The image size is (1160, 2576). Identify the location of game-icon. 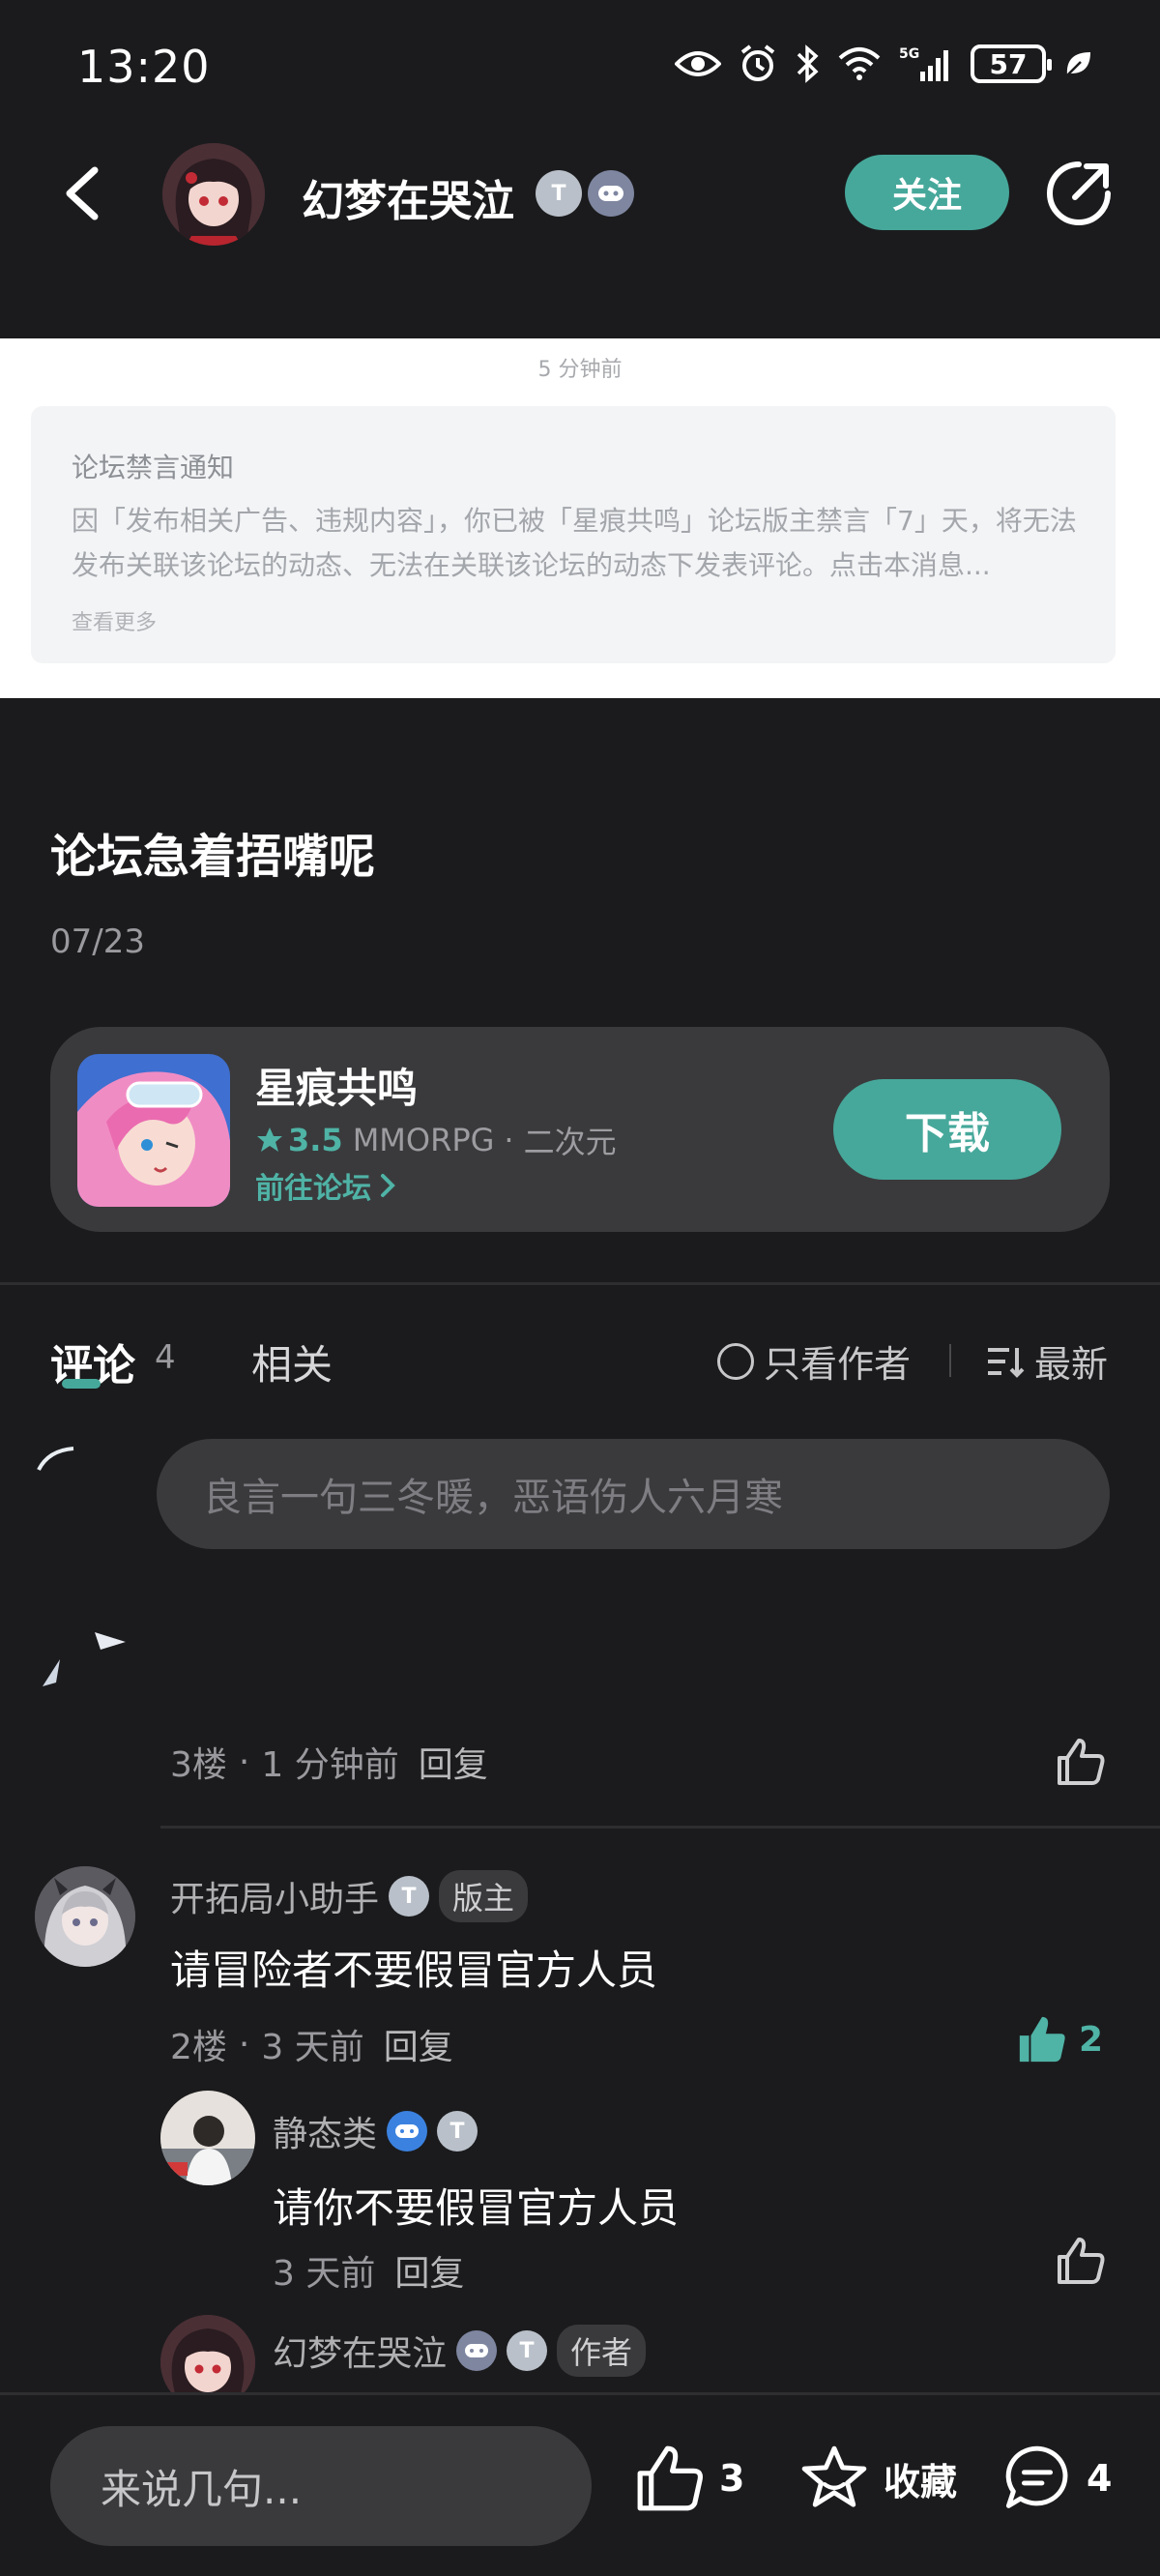
(153, 1130).